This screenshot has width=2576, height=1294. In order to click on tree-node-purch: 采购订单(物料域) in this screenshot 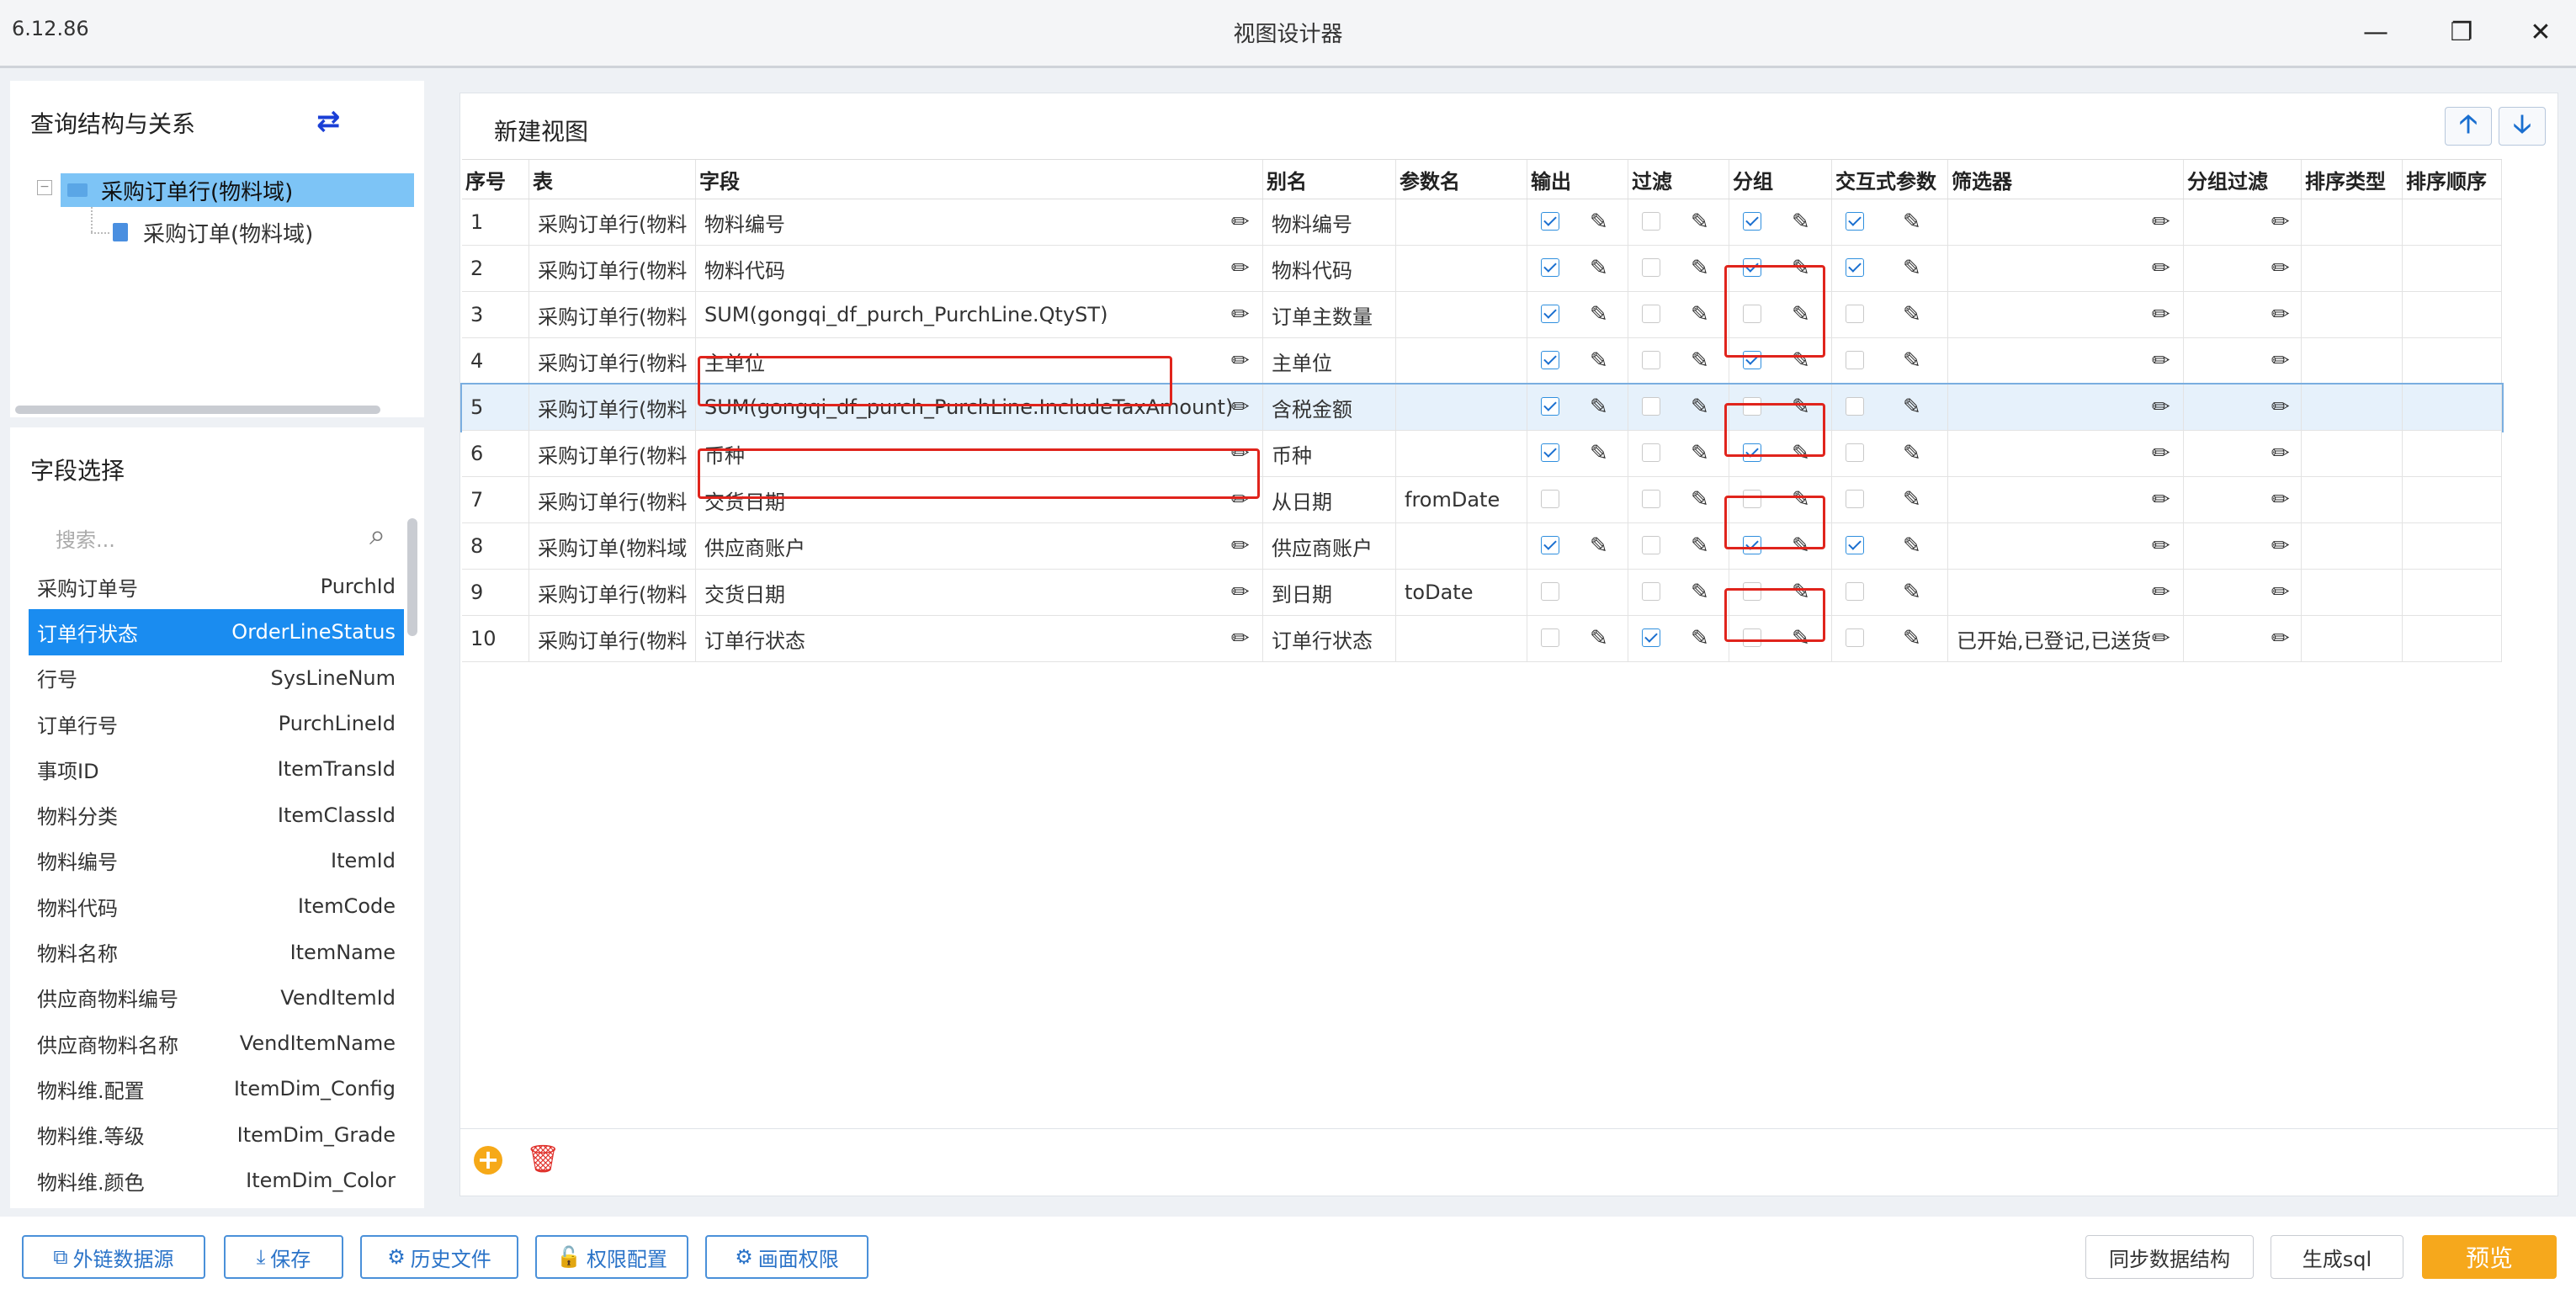, I will do `click(213, 232)`.